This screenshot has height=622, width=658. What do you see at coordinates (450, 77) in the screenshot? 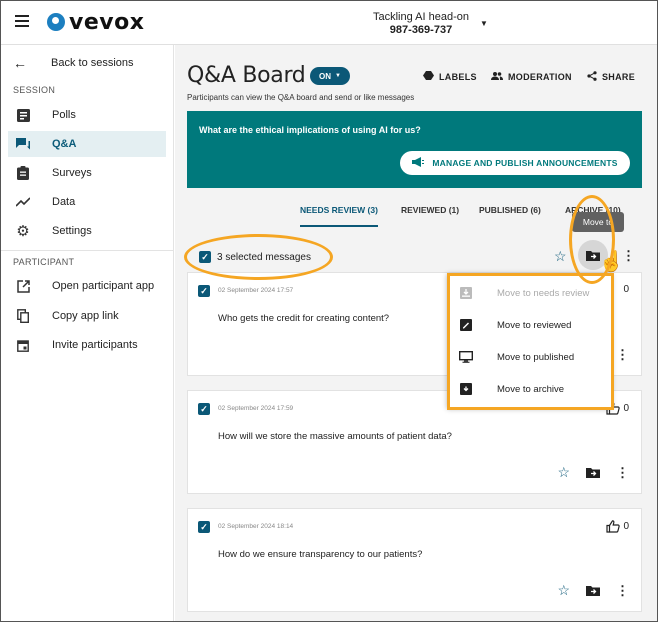
I see `labels-button: LABELS` at bounding box center [450, 77].